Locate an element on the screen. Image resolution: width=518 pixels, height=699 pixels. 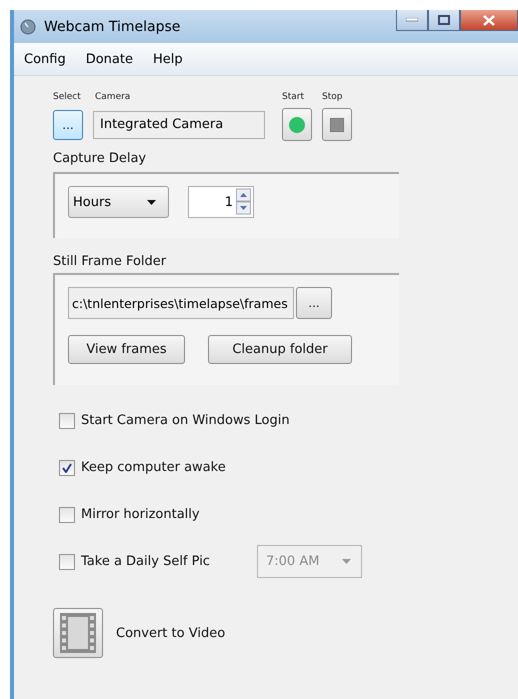
menu-item: Donate is located at coordinates (112, 59).